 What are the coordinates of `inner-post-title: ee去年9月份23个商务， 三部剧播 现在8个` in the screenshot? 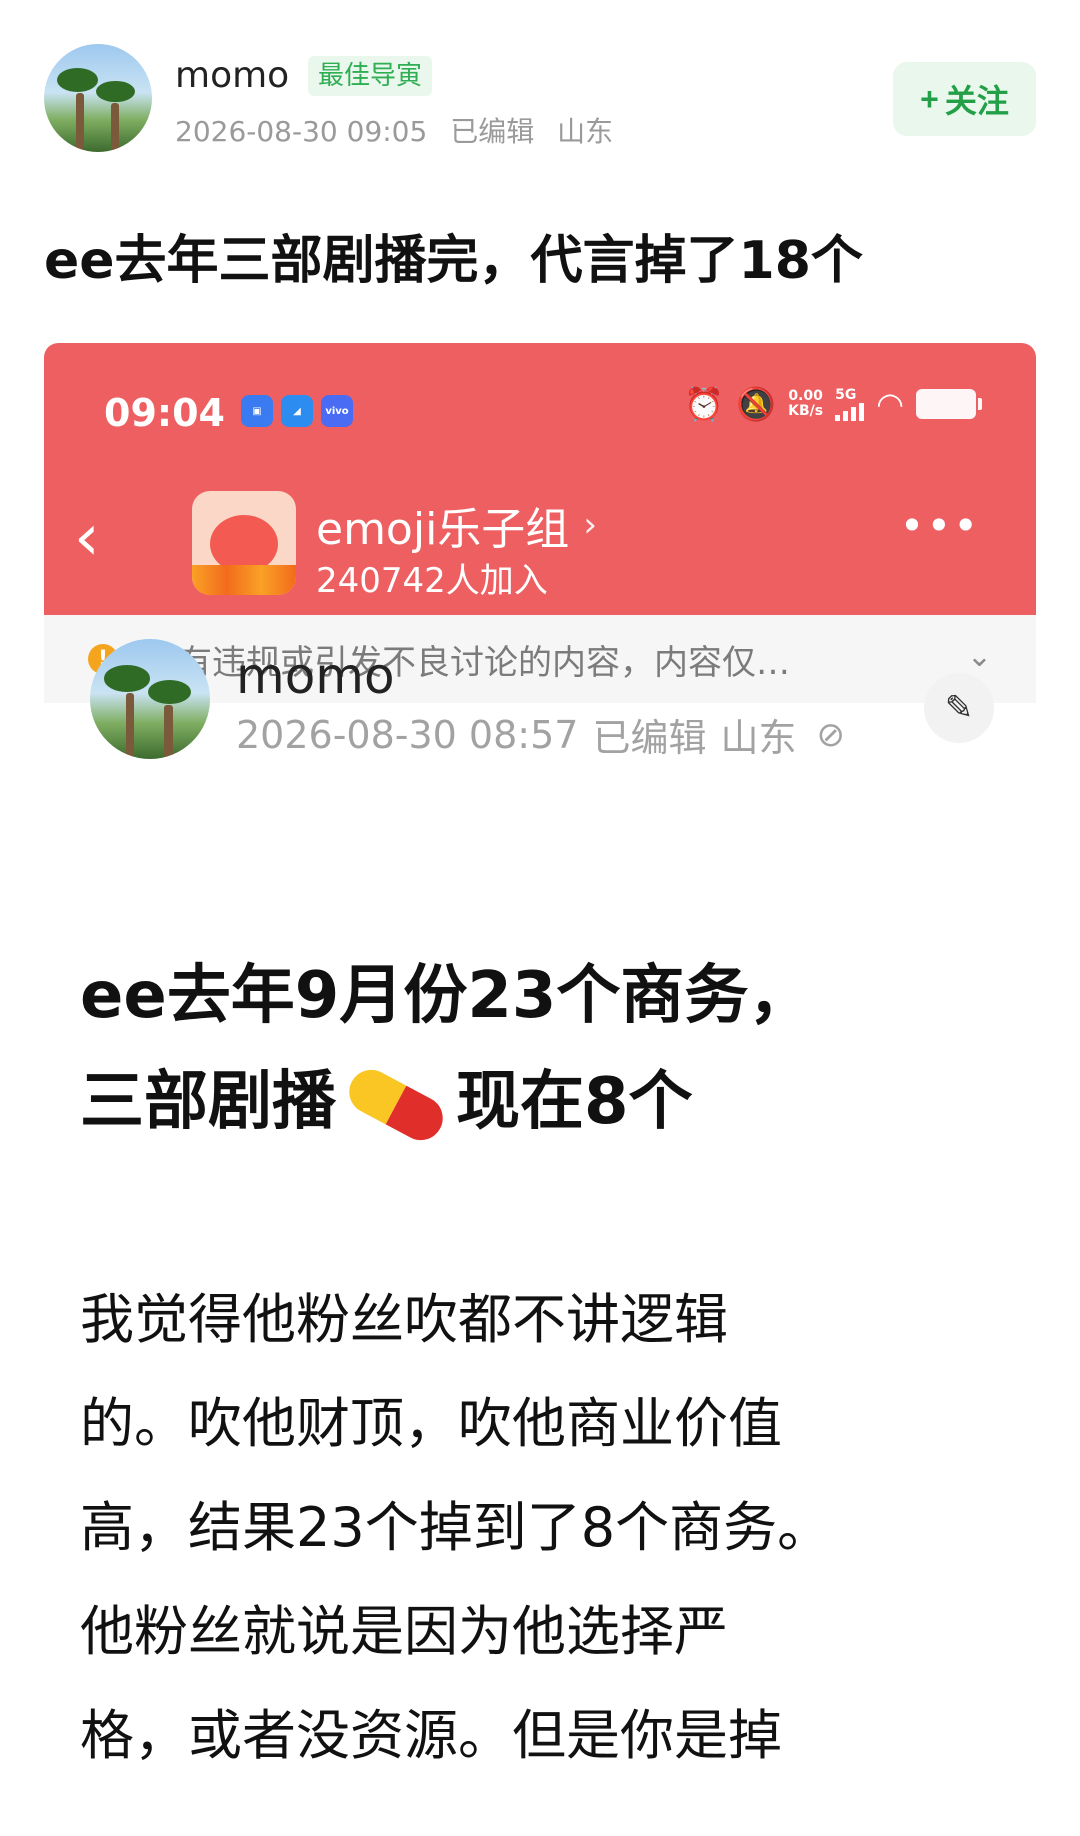 It's located at (550, 1049).